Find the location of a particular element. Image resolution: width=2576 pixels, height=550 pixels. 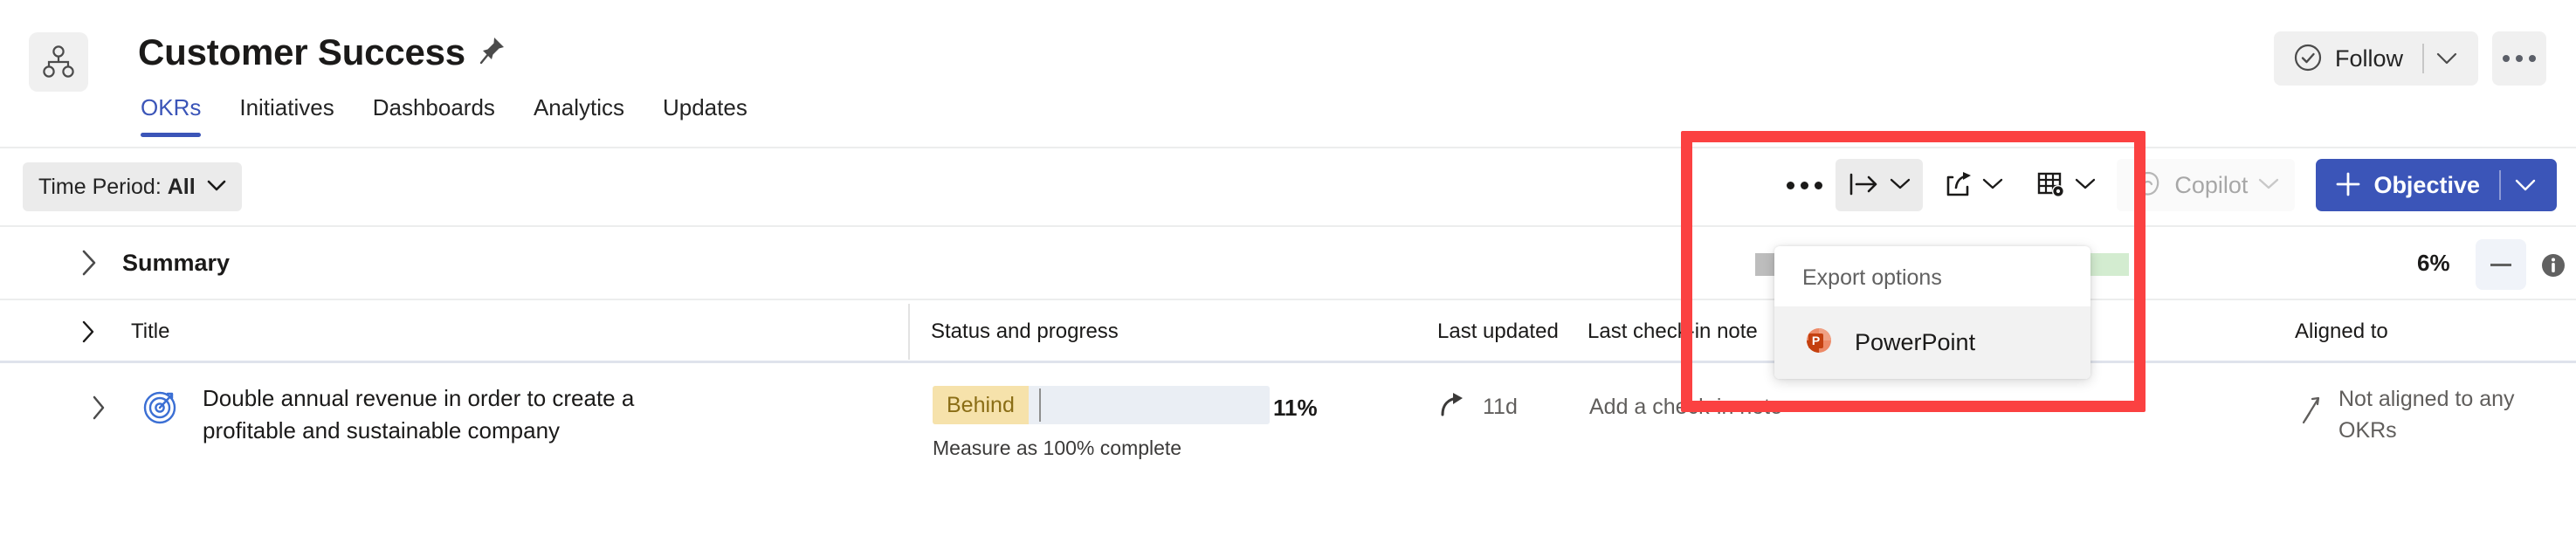

summary-percent: 6% is located at coordinates (2433, 263).